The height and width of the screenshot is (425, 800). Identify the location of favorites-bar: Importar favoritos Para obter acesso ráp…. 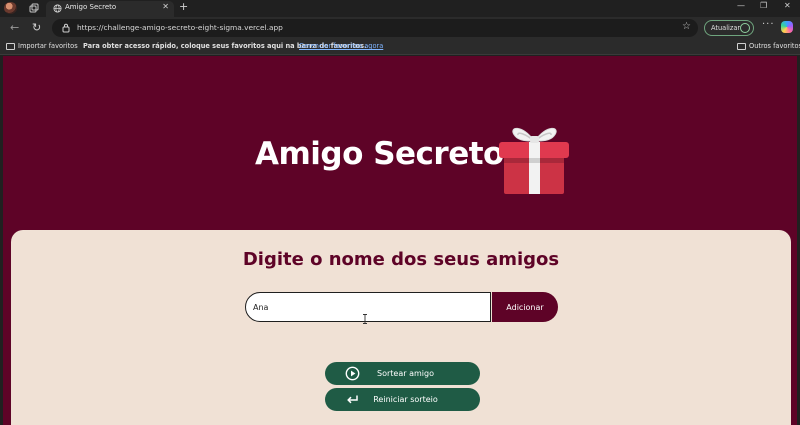
(400, 47).